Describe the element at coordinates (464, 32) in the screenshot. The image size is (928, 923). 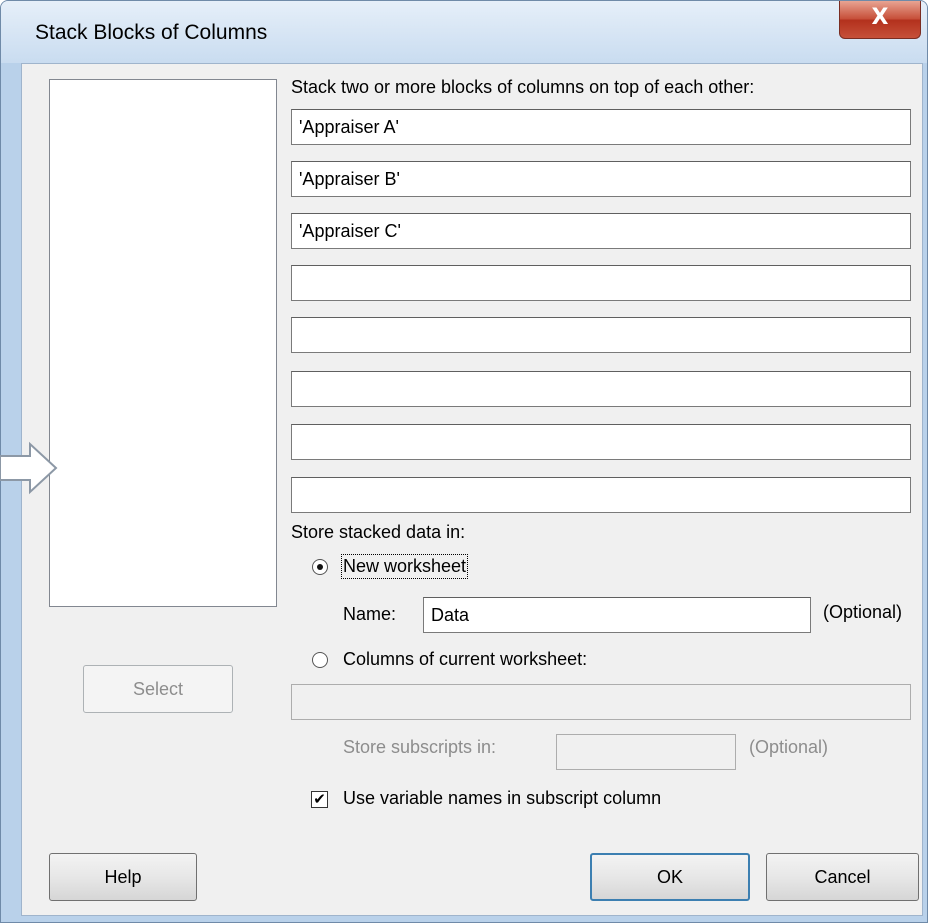
I see `title-bar: Stack Blocks of Columns X` at that location.